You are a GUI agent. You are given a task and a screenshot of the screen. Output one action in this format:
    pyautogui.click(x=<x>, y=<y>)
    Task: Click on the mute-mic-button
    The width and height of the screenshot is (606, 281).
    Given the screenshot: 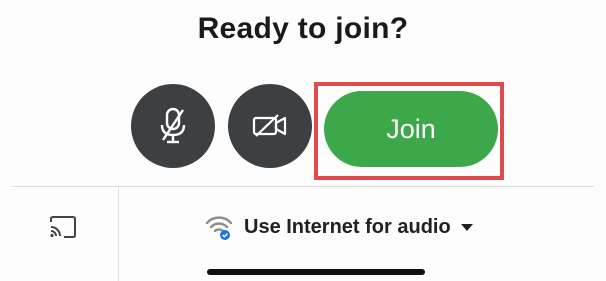 What is the action you would take?
    pyautogui.click(x=173, y=126)
    